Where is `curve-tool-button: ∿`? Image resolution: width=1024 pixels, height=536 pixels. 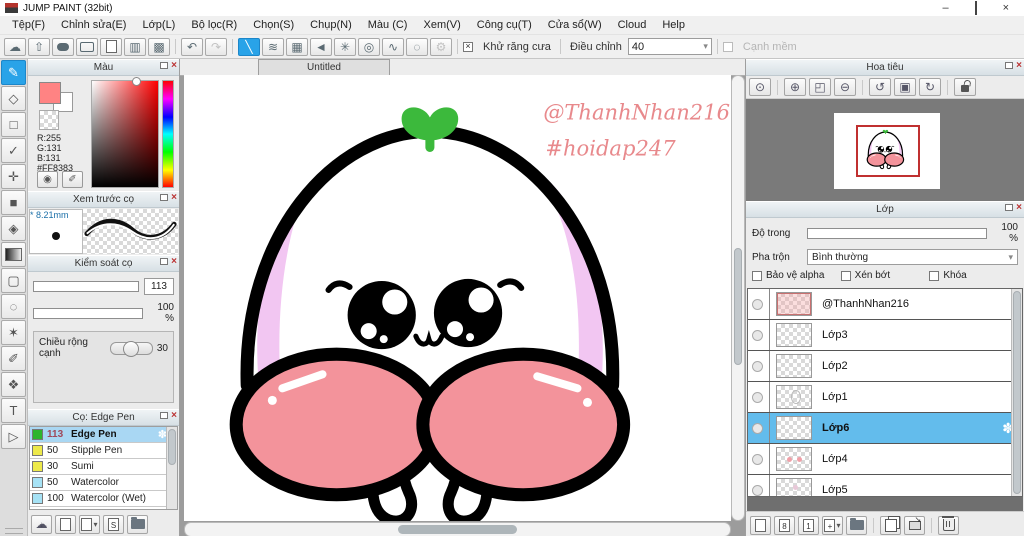
curve-tool-button: ∿ is located at coordinates (393, 46).